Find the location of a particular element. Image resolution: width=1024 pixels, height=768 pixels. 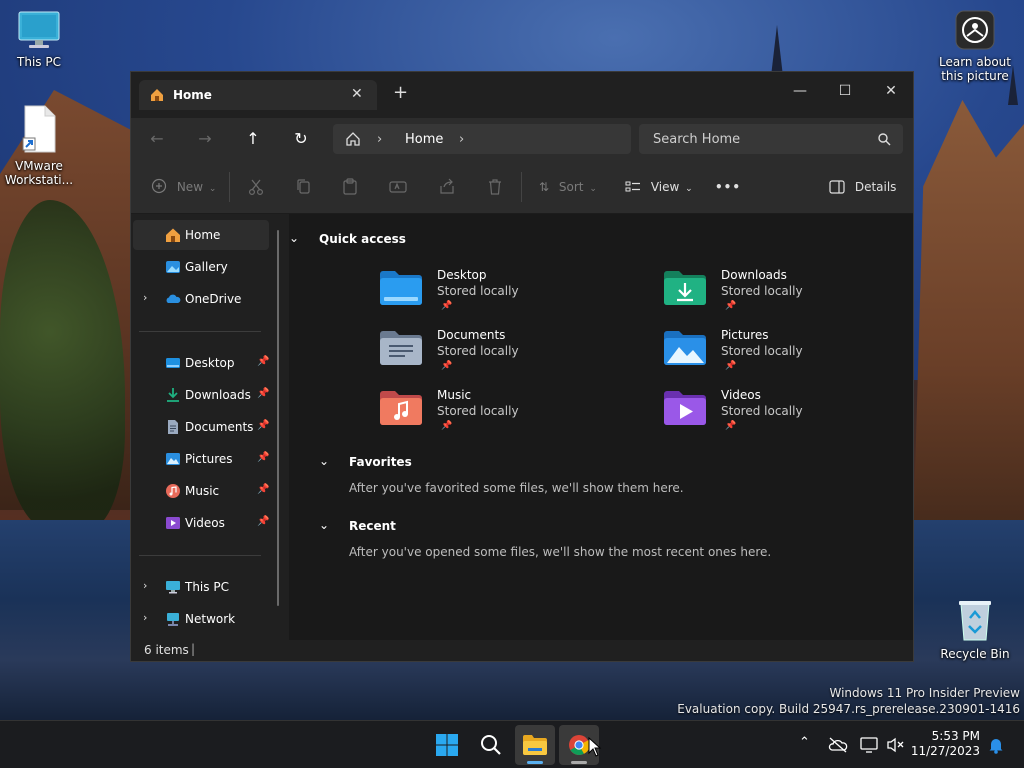

refresh-button: ↻ is located at coordinates (301, 139).